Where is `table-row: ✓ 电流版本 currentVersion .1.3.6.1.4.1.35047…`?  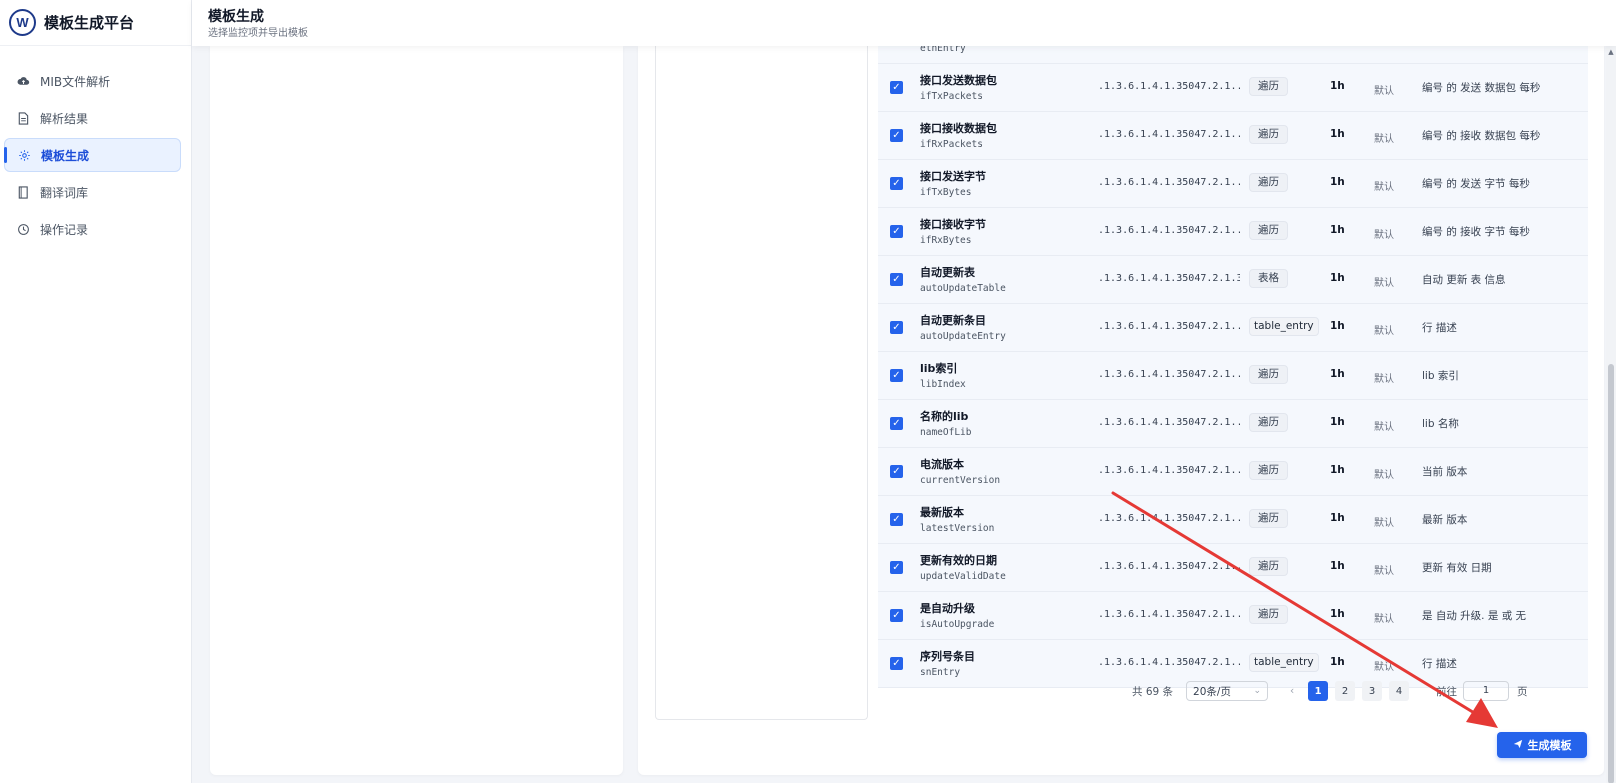 table-row: ✓ 电流版本 currentVersion .1.3.6.1.4.1.35047… is located at coordinates (1233, 472).